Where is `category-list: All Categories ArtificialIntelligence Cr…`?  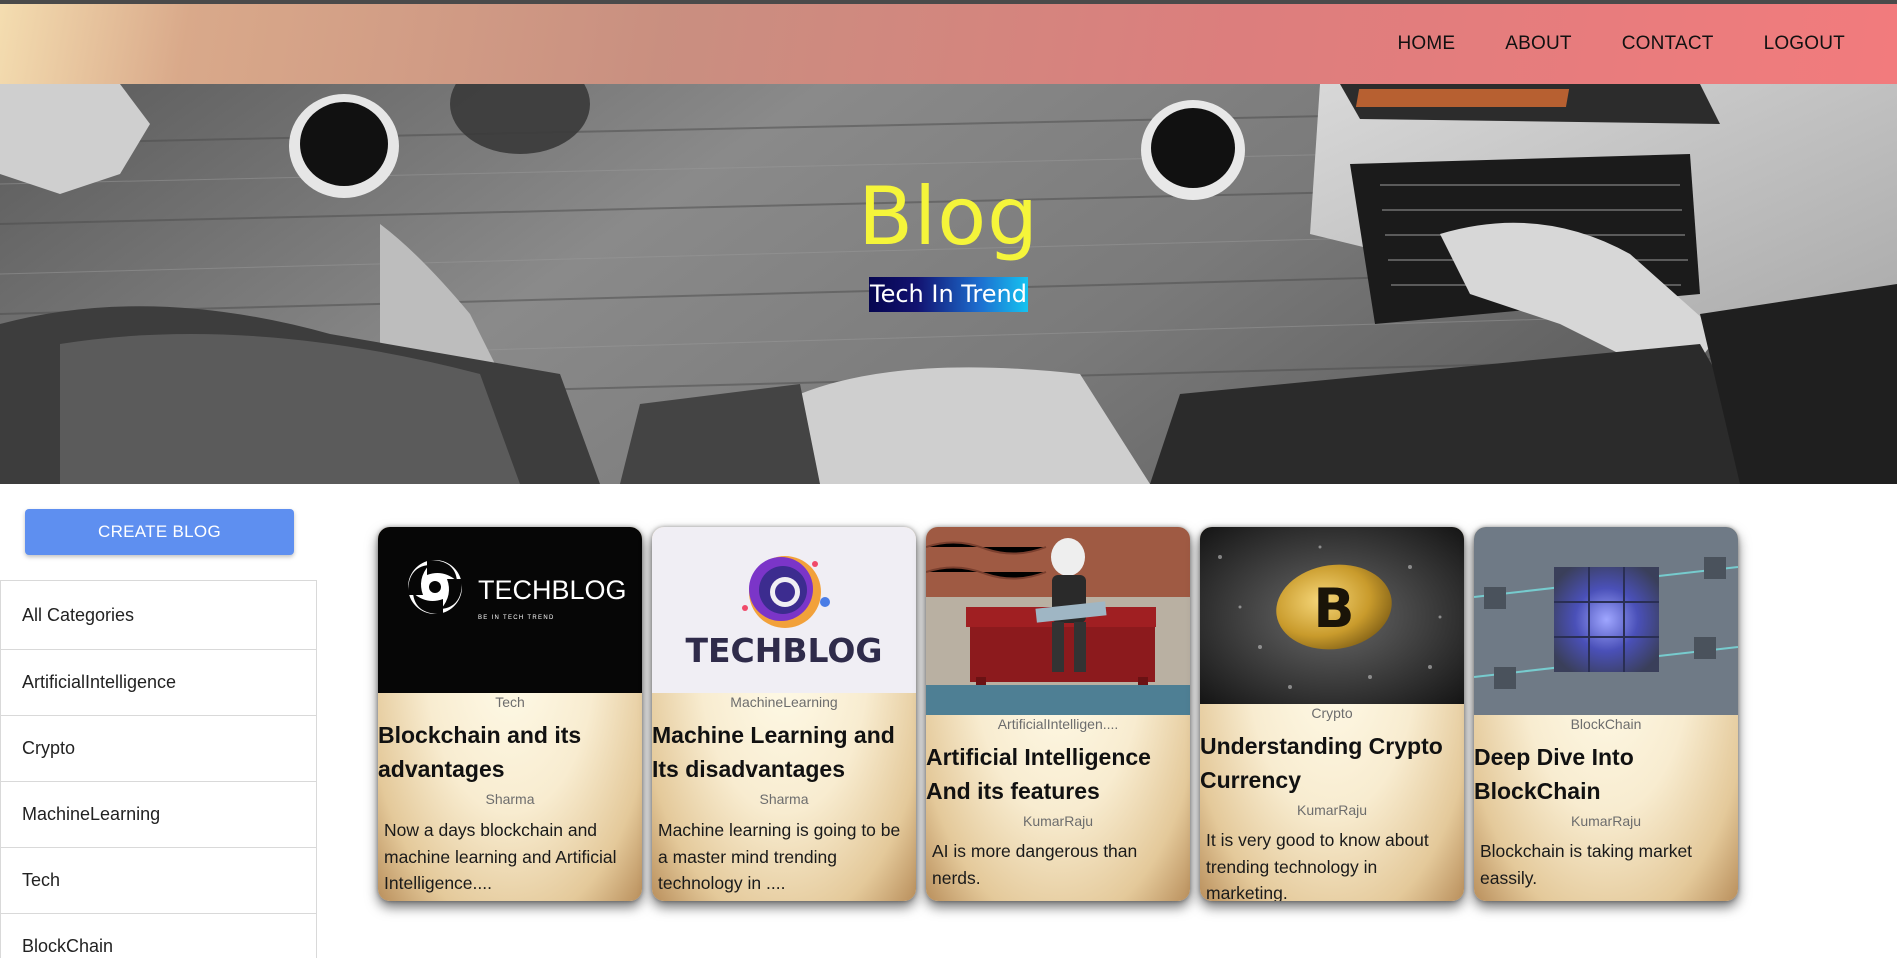 category-list: All Categories ArtificialIntelligence Cr… is located at coordinates (158, 769).